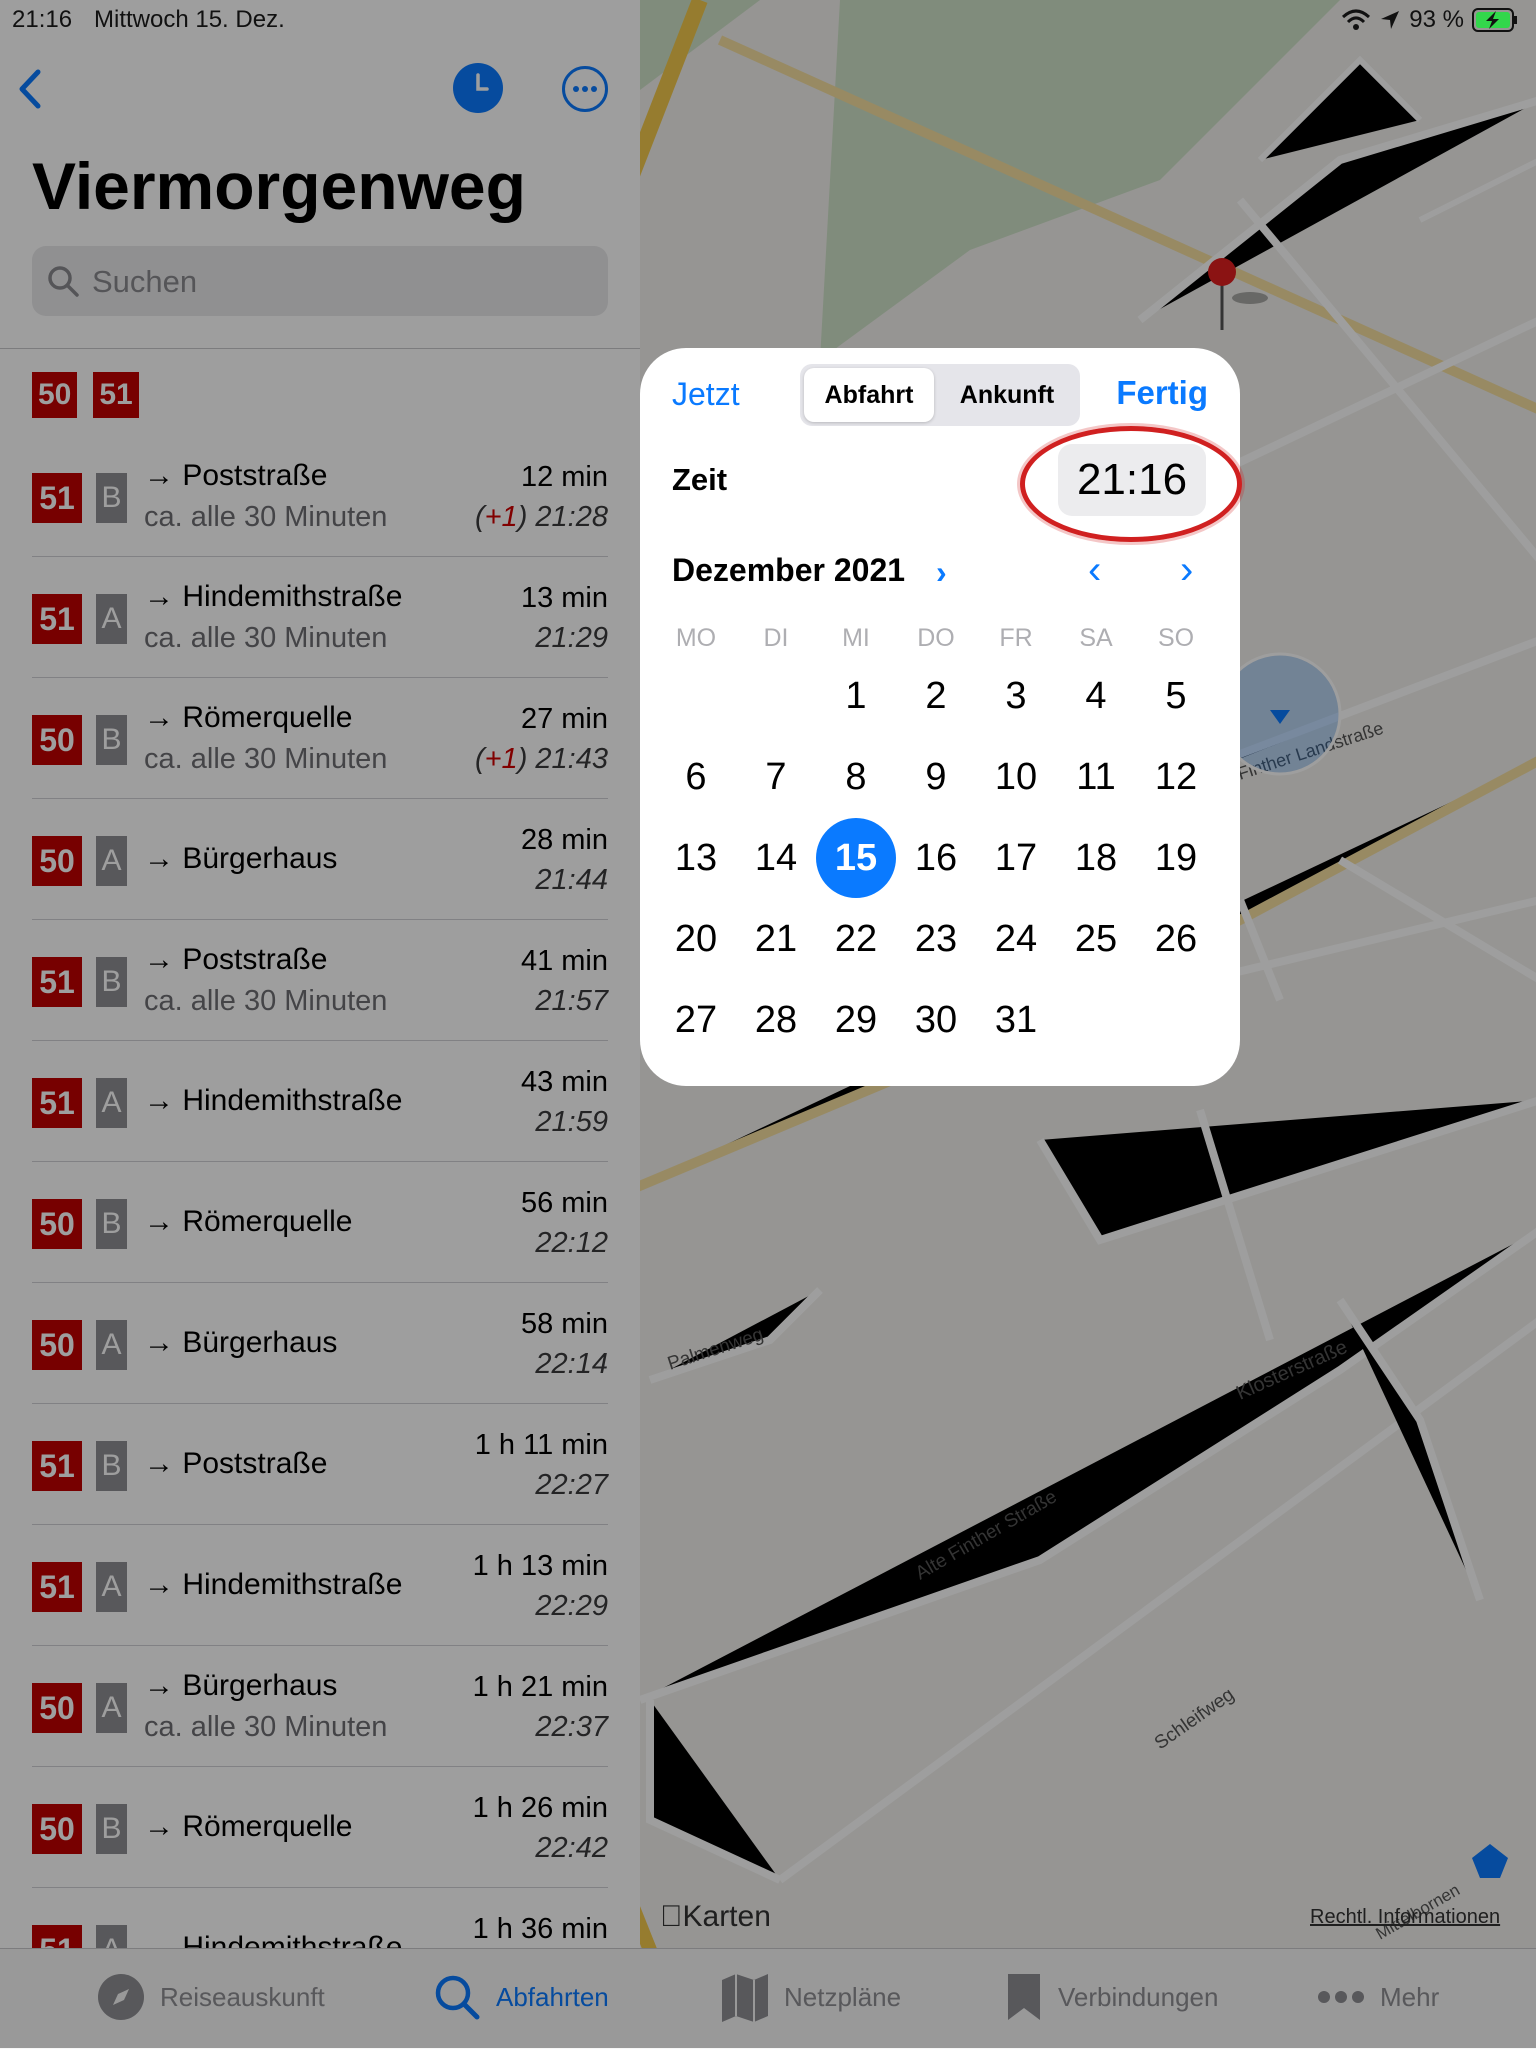  I want to click on calendar-day: 22, so click(856, 939).